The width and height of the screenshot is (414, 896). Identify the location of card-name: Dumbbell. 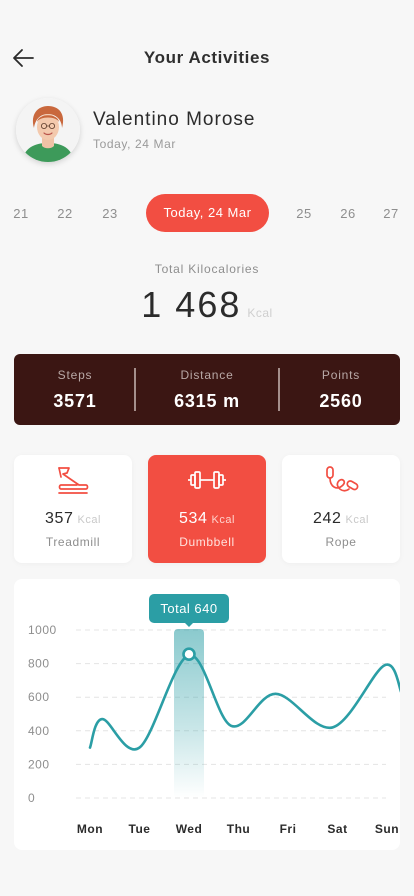
(207, 542).